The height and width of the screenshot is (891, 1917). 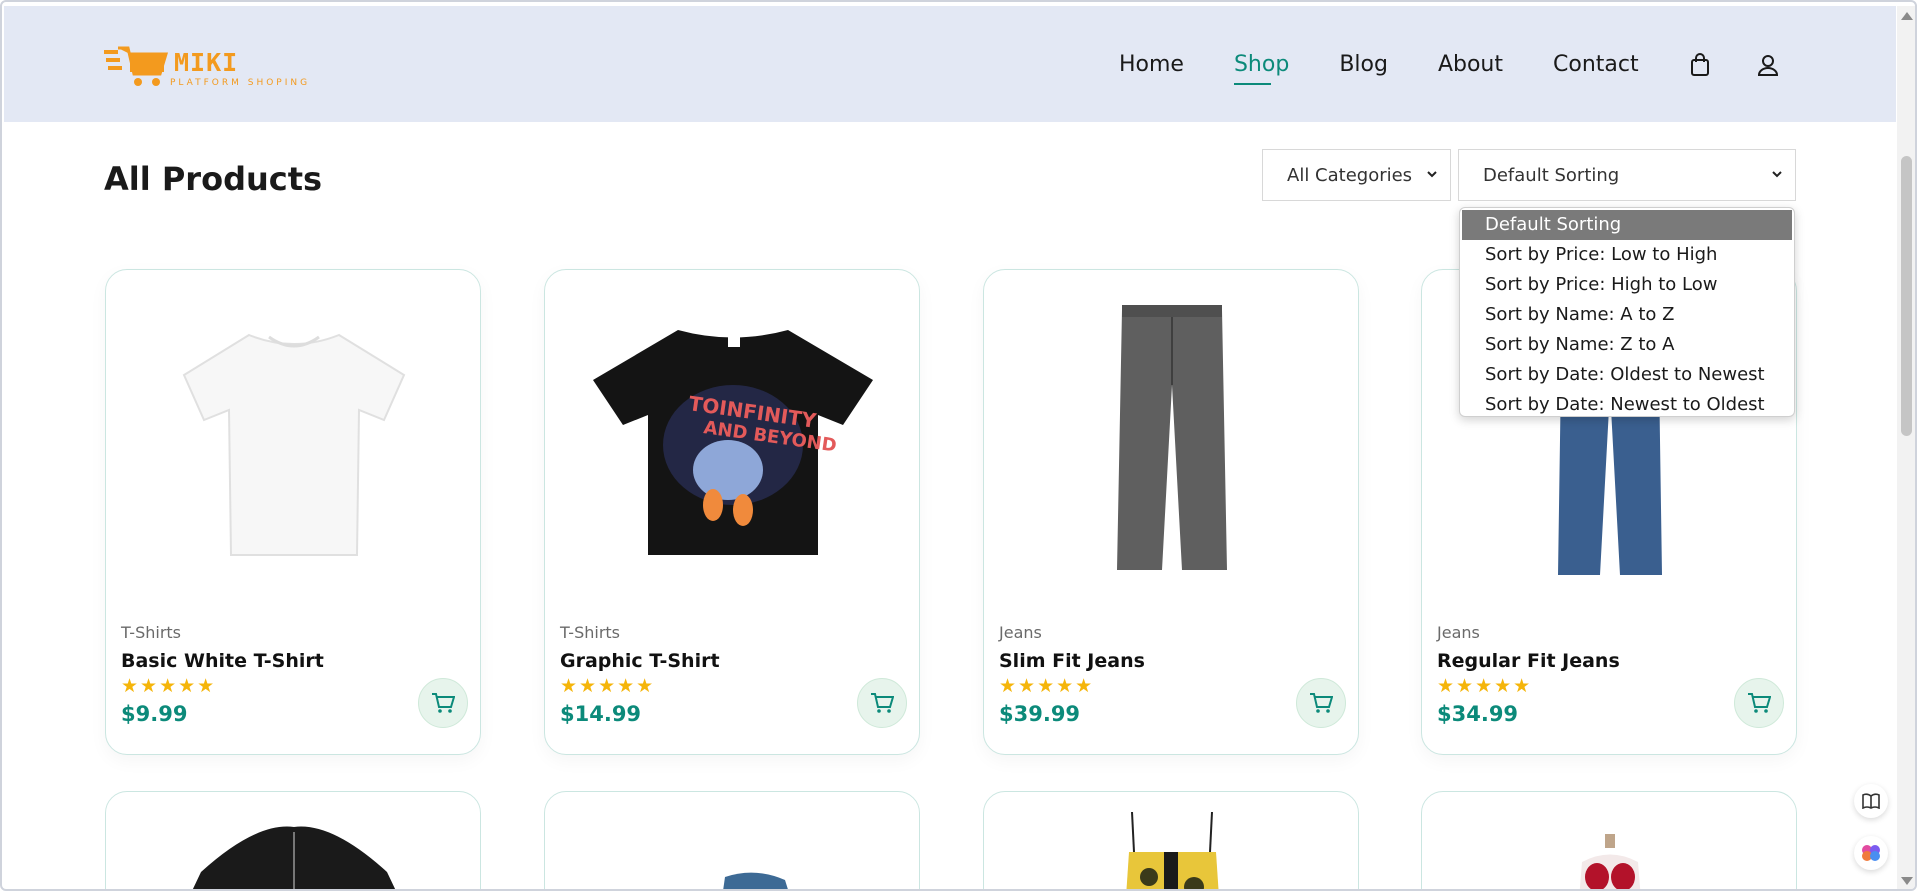 I want to click on ai-assistant-button, so click(x=1871, y=853).